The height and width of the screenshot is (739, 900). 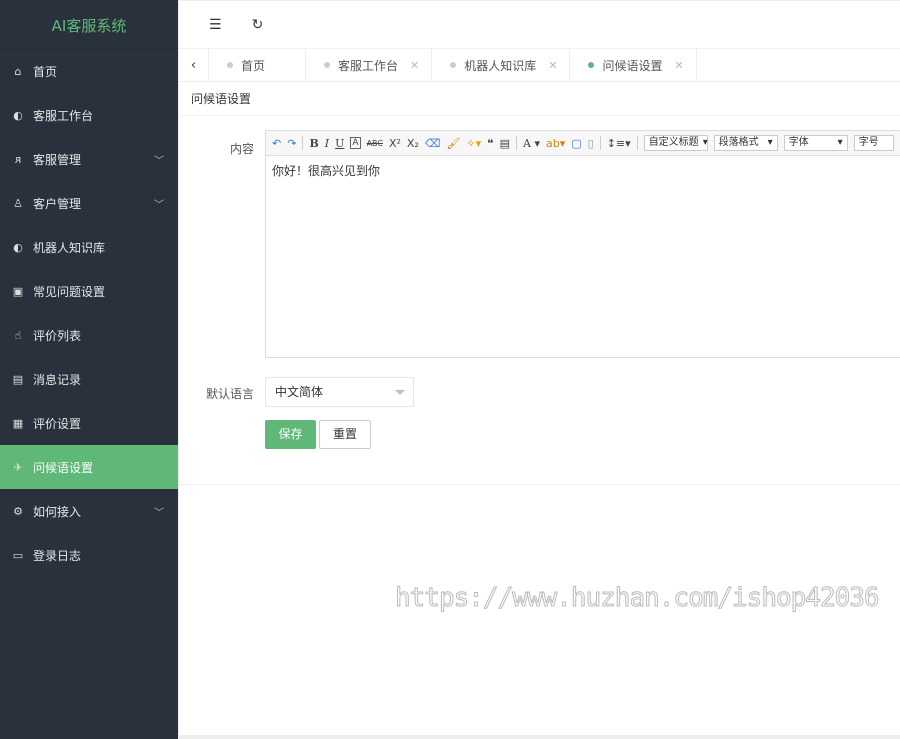 What do you see at coordinates (18, 291) in the screenshot?
I see `question-doc-icon: ▣` at bounding box center [18, 291].